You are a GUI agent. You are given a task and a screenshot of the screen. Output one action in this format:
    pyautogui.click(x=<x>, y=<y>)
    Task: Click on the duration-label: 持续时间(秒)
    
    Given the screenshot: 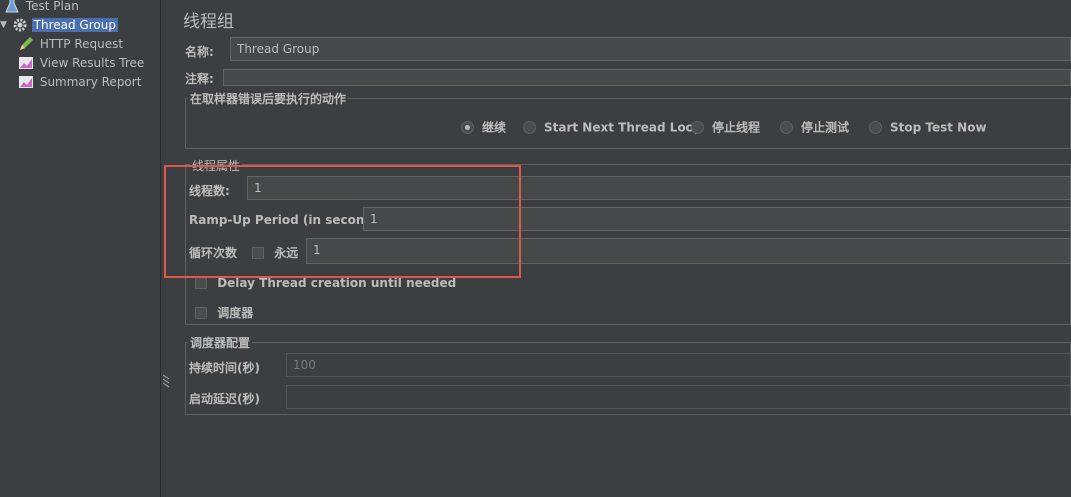 What is the action you would take?
    pyautogui.click(x=224, y=368)
    